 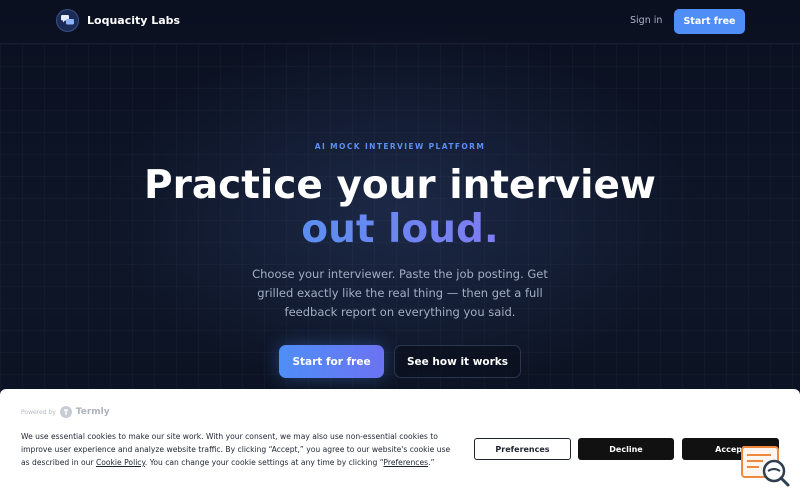 What do you see at coordinates (120, 462) in the screenshot?
I see `cookie-policy-link: Cookie Policy` at bounding box center [120, 462].